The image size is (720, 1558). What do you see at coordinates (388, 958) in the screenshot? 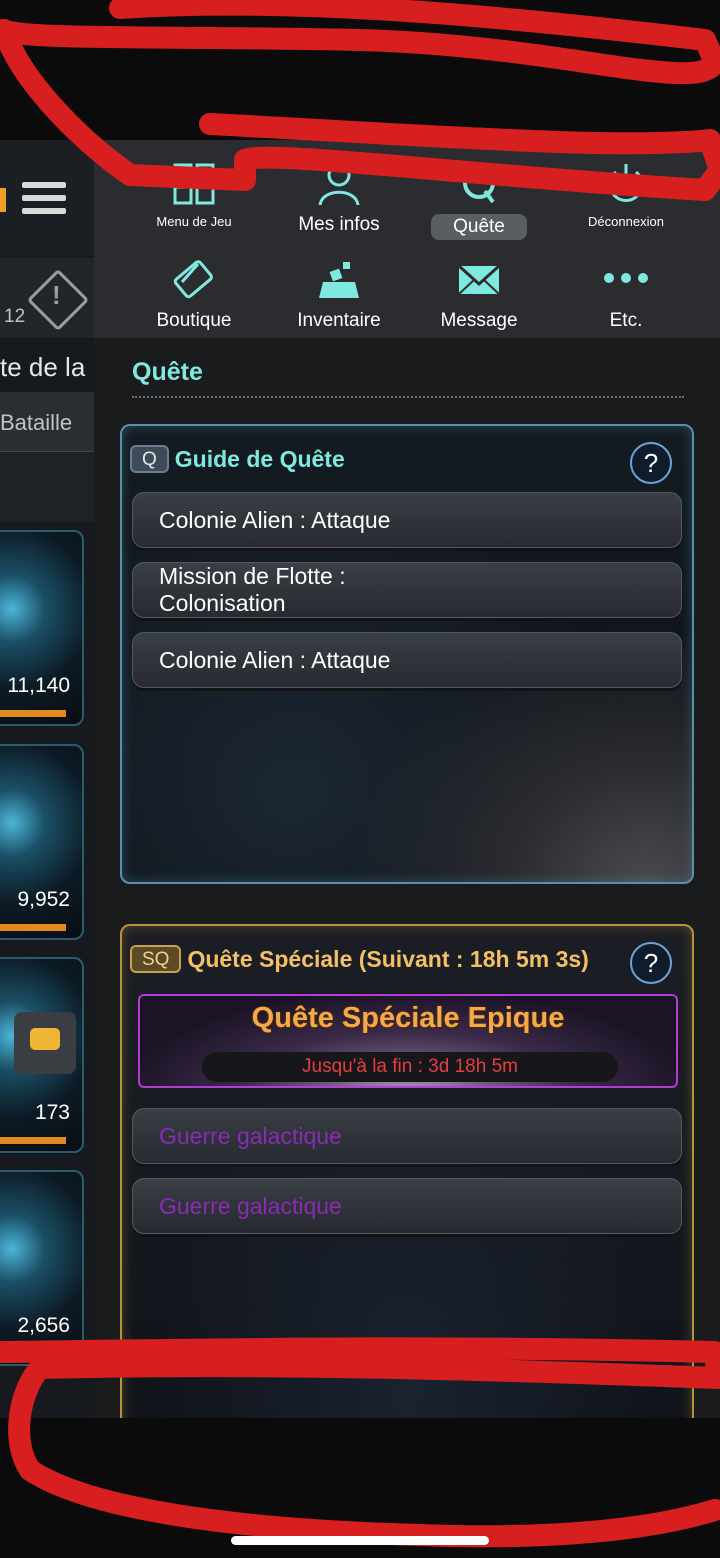
I see `special-quest-title: Quête Spéciale (Suivant : 18h 5m 3s)` at bounding box center [388, 958].